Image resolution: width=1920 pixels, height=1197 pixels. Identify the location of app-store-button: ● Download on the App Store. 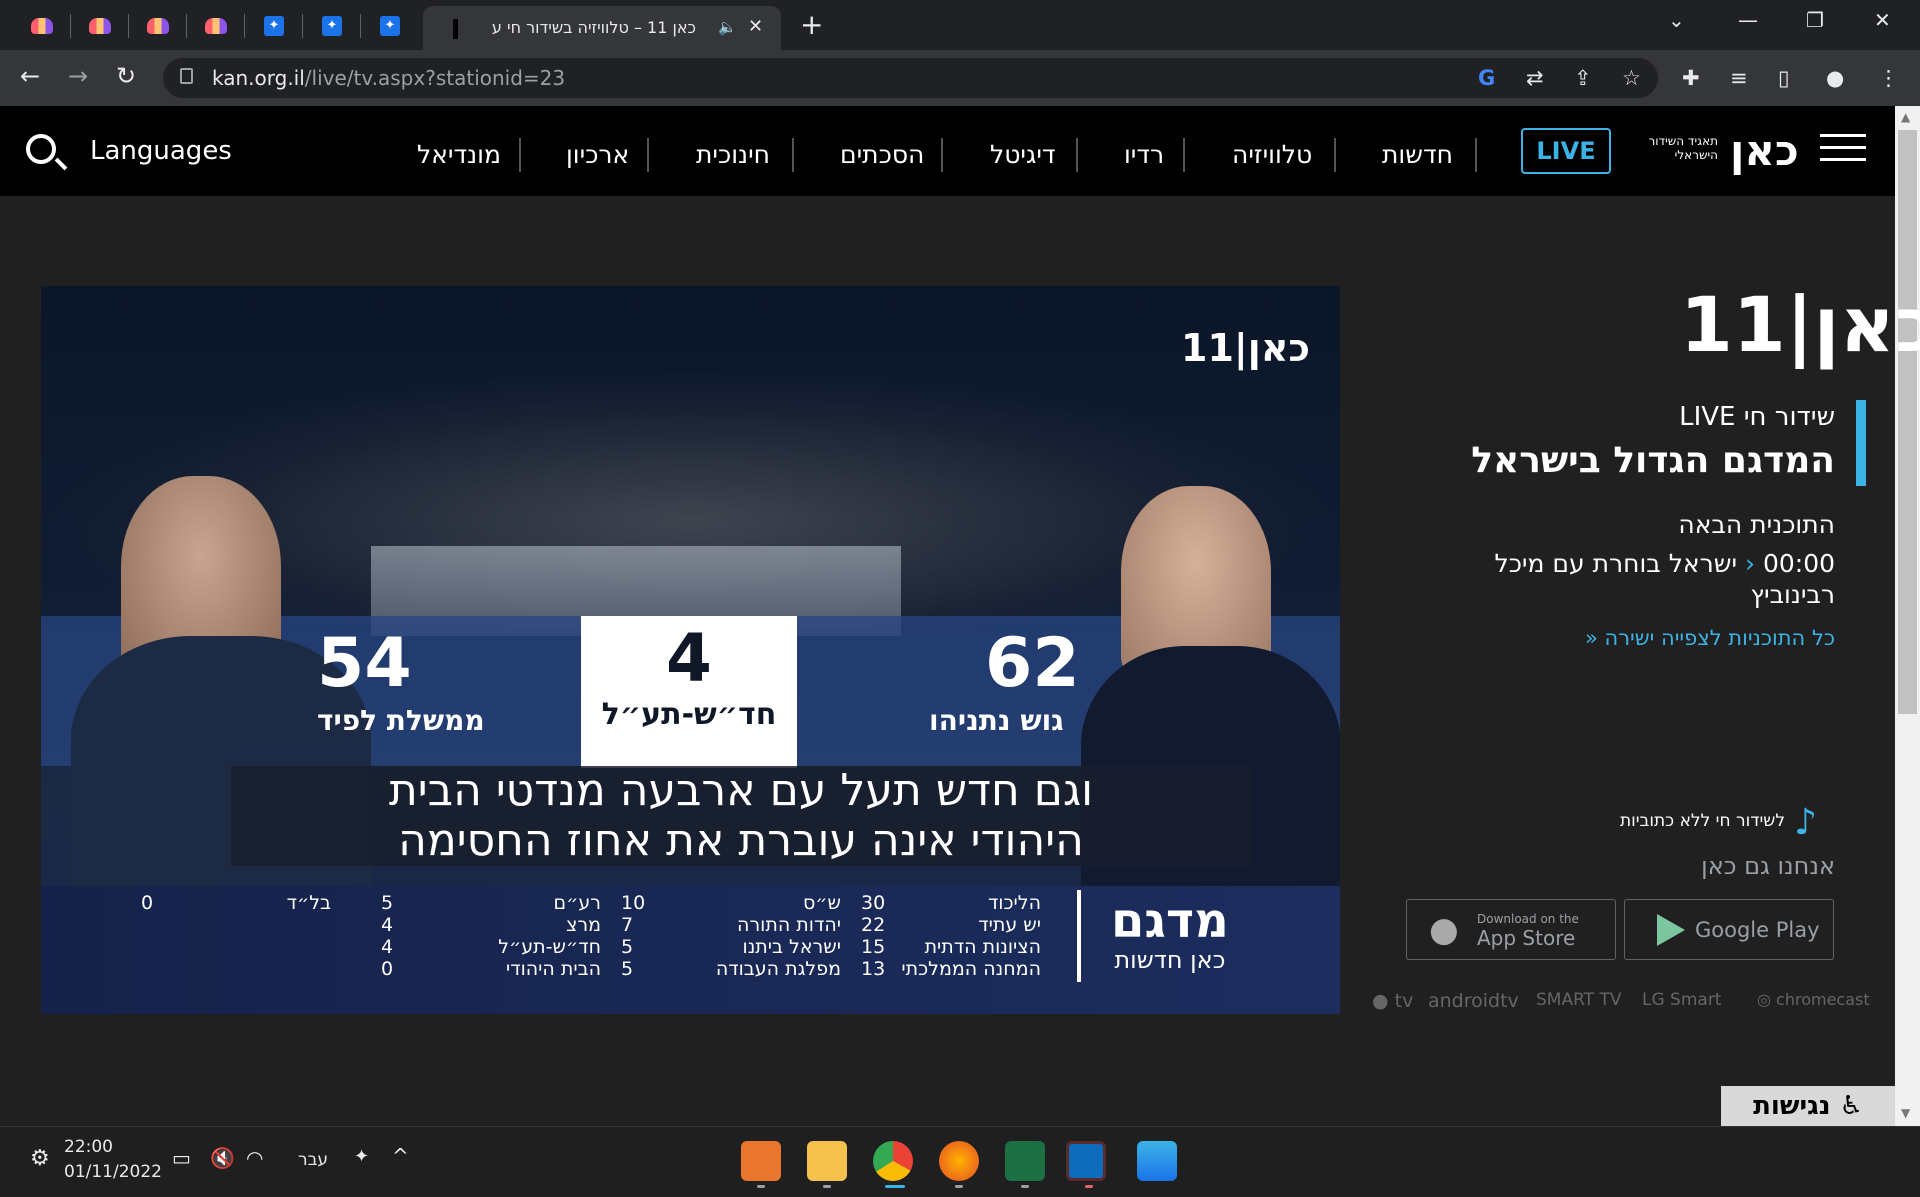
(1511, 929).